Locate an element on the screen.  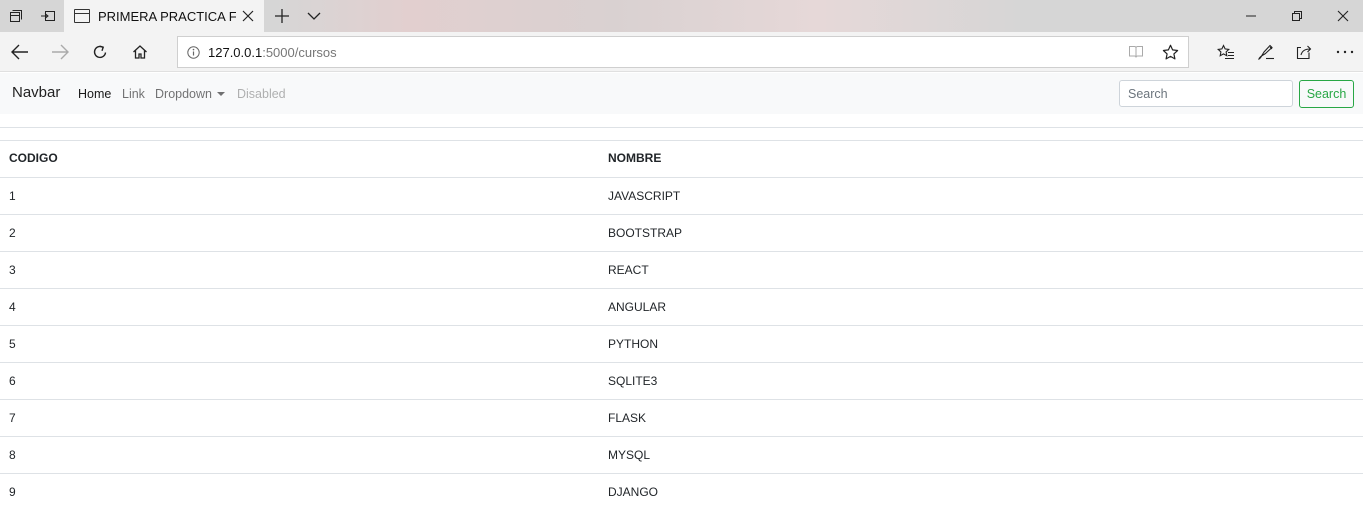
cell-codigo: 3 is located at coordinates (299, 270).